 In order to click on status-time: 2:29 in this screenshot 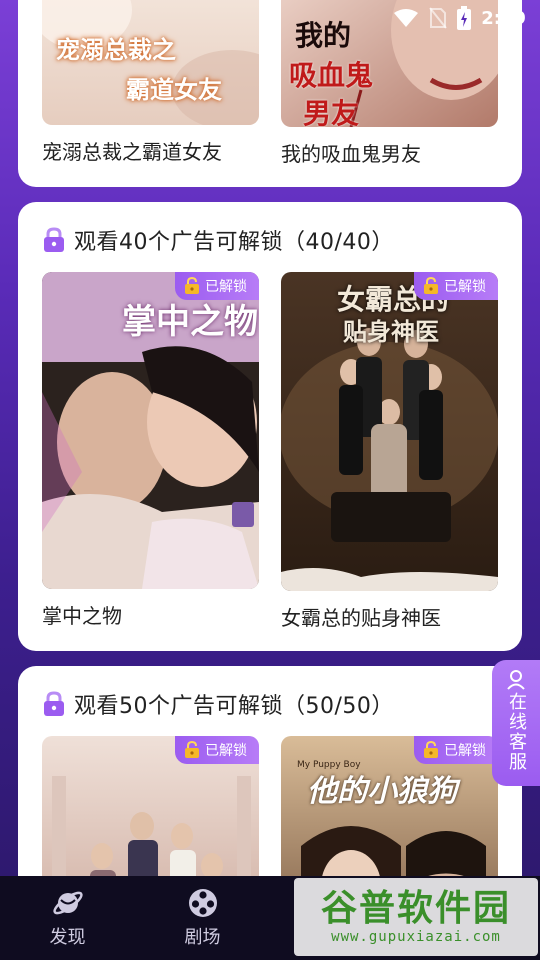, I will do `click(503, 18)`.